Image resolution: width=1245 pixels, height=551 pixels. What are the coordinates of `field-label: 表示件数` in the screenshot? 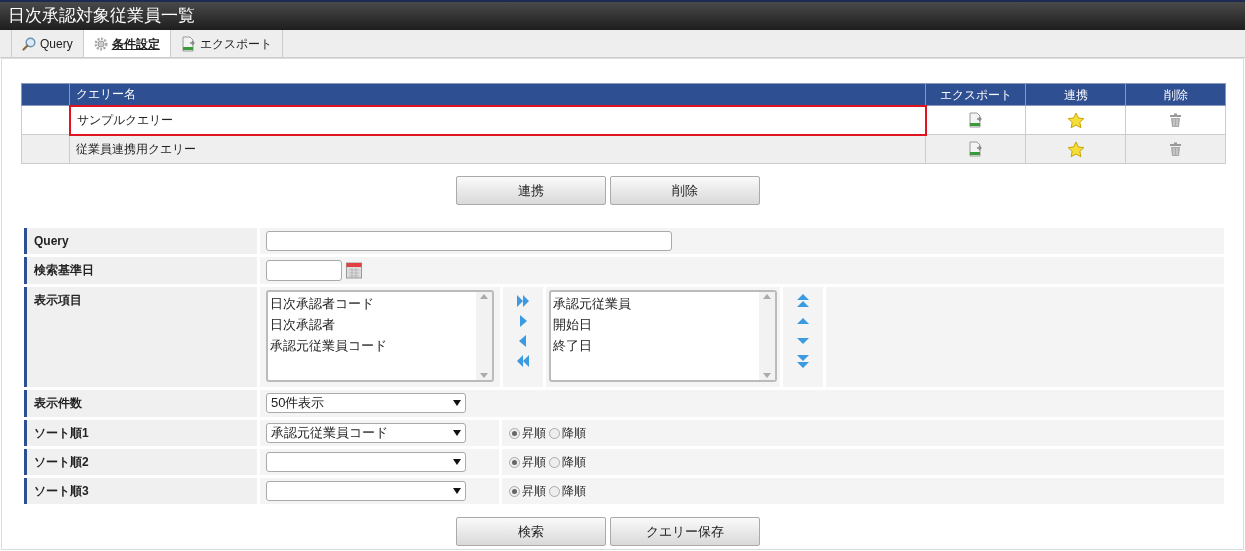 It's located at (140, 403).